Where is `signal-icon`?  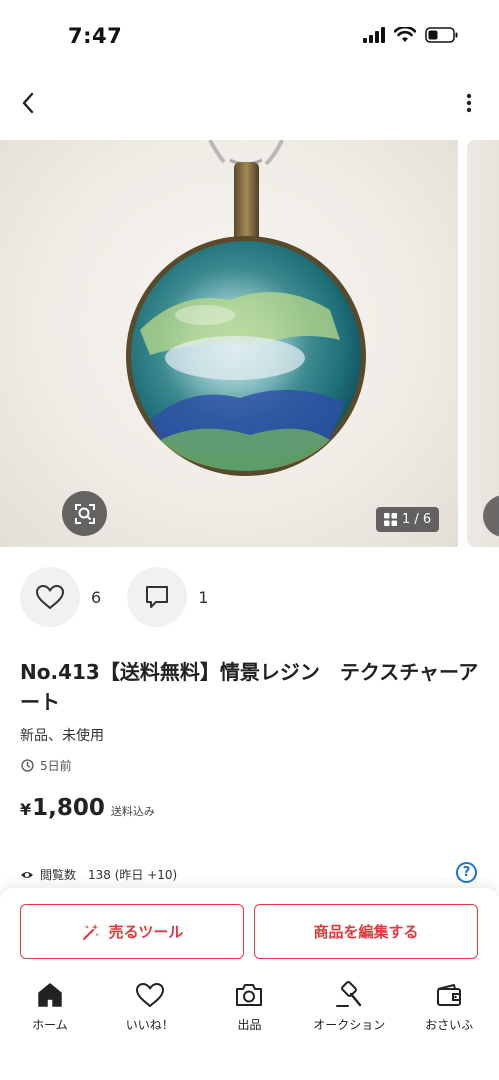
signal-icon is located at coordinates (374, 37).